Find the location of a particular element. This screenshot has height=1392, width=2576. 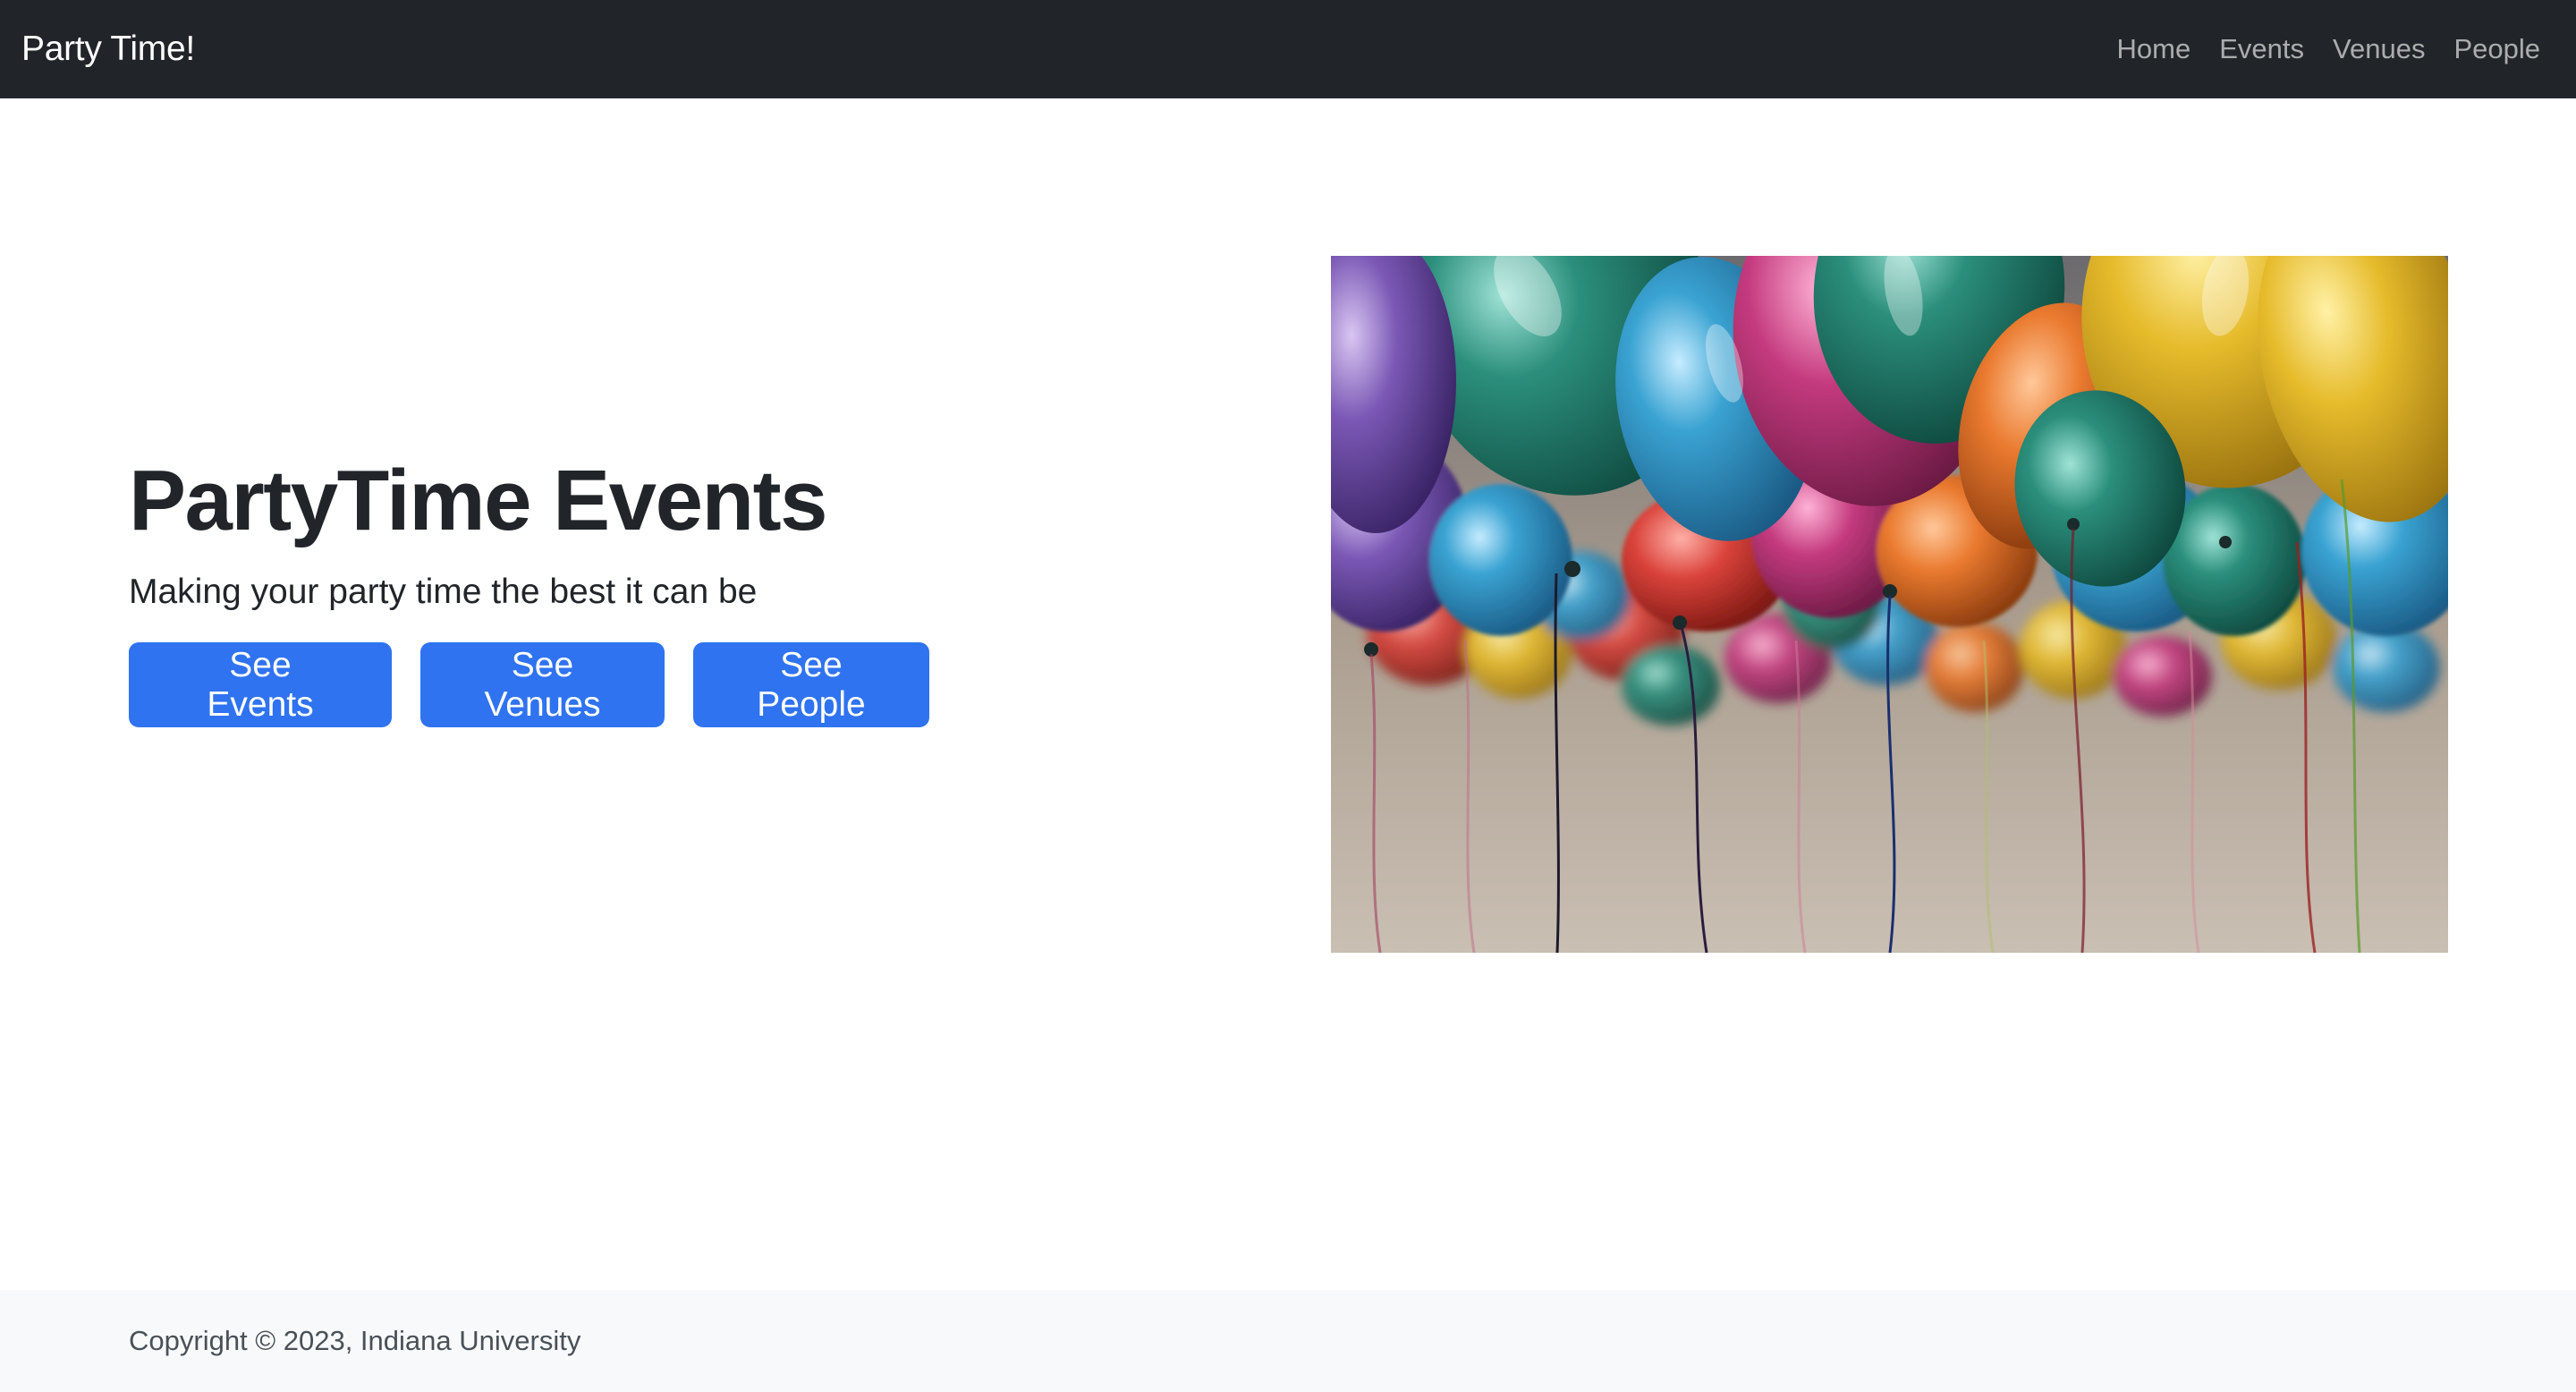

nav-links: Home Events Venues People is located at coordinates (2321, 49).